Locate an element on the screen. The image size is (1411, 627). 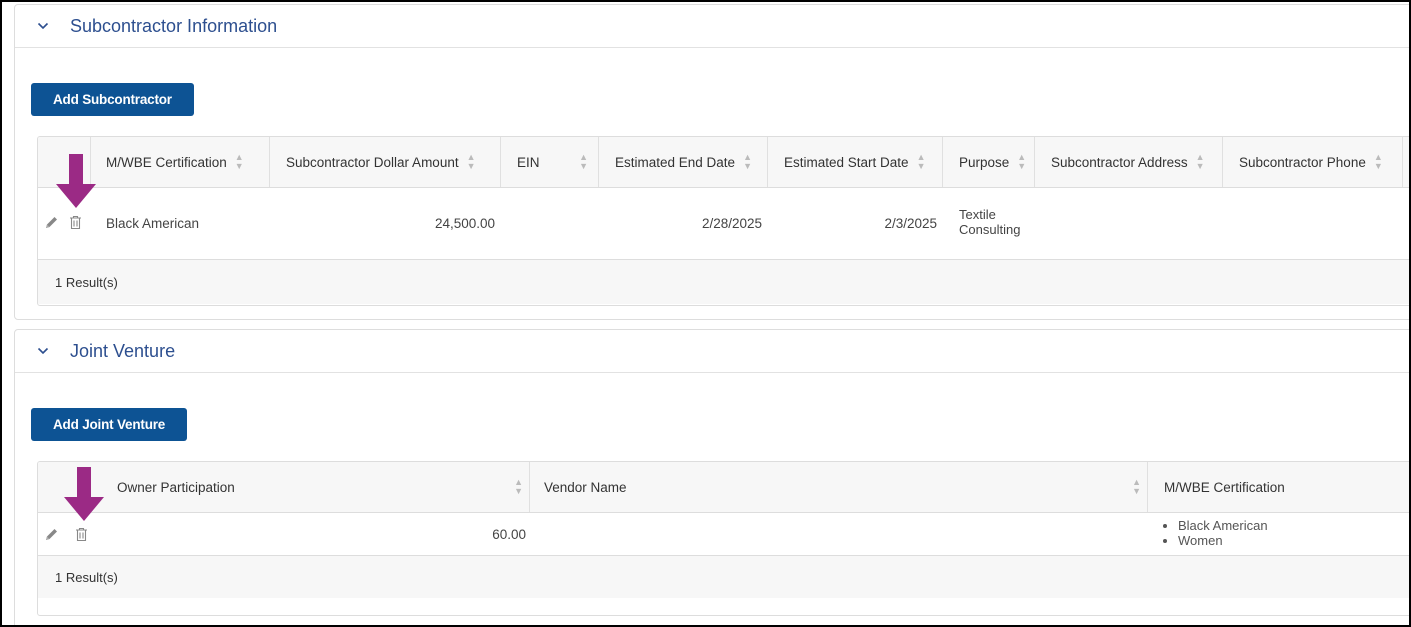
column-label: Subcontractor Phone is located at coordinates (1302, 162).